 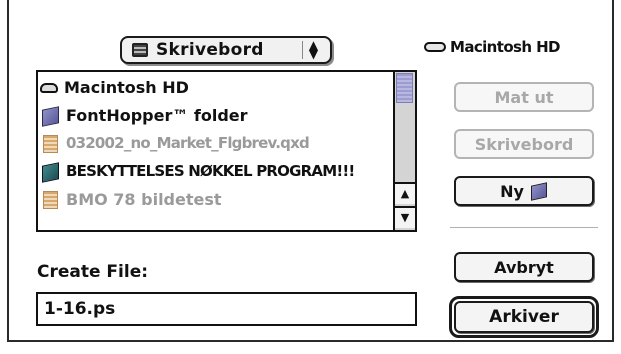 I want to click on list-item-label: BMO 78 bildetest, so click(x=144, y=199).